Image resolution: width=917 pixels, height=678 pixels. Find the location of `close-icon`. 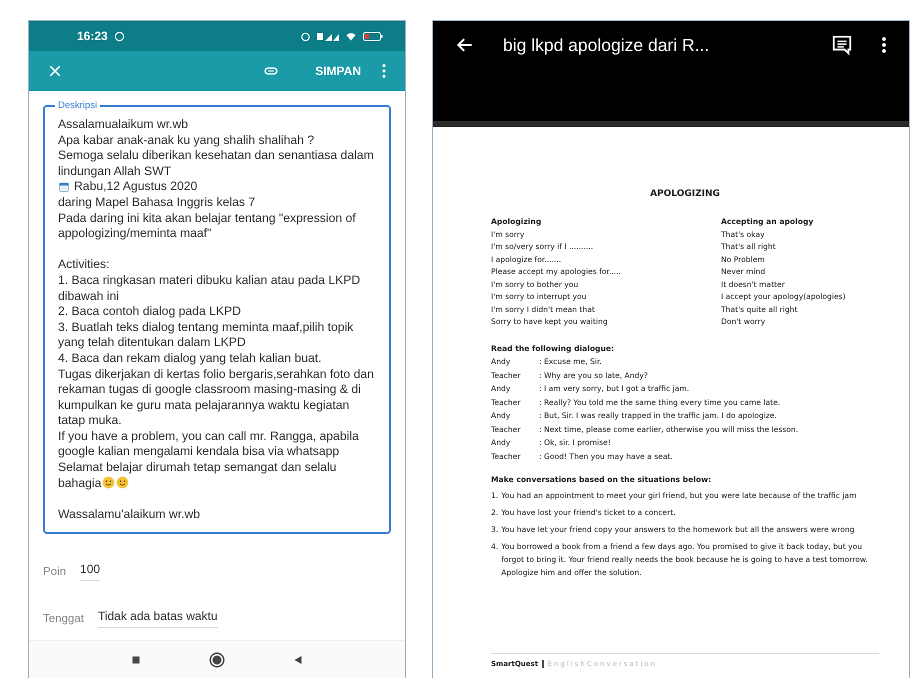

close-icon is located at coordinates (55, 71).